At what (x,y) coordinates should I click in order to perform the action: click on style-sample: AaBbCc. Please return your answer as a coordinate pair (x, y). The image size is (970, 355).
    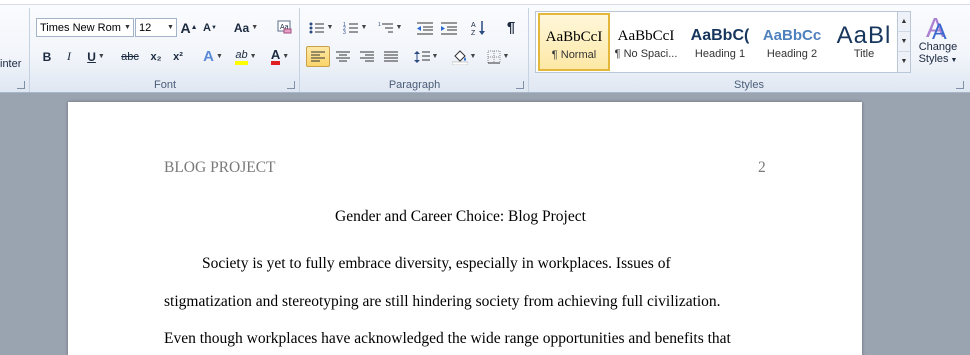
    Looking at the image, I should click on (792, 35).